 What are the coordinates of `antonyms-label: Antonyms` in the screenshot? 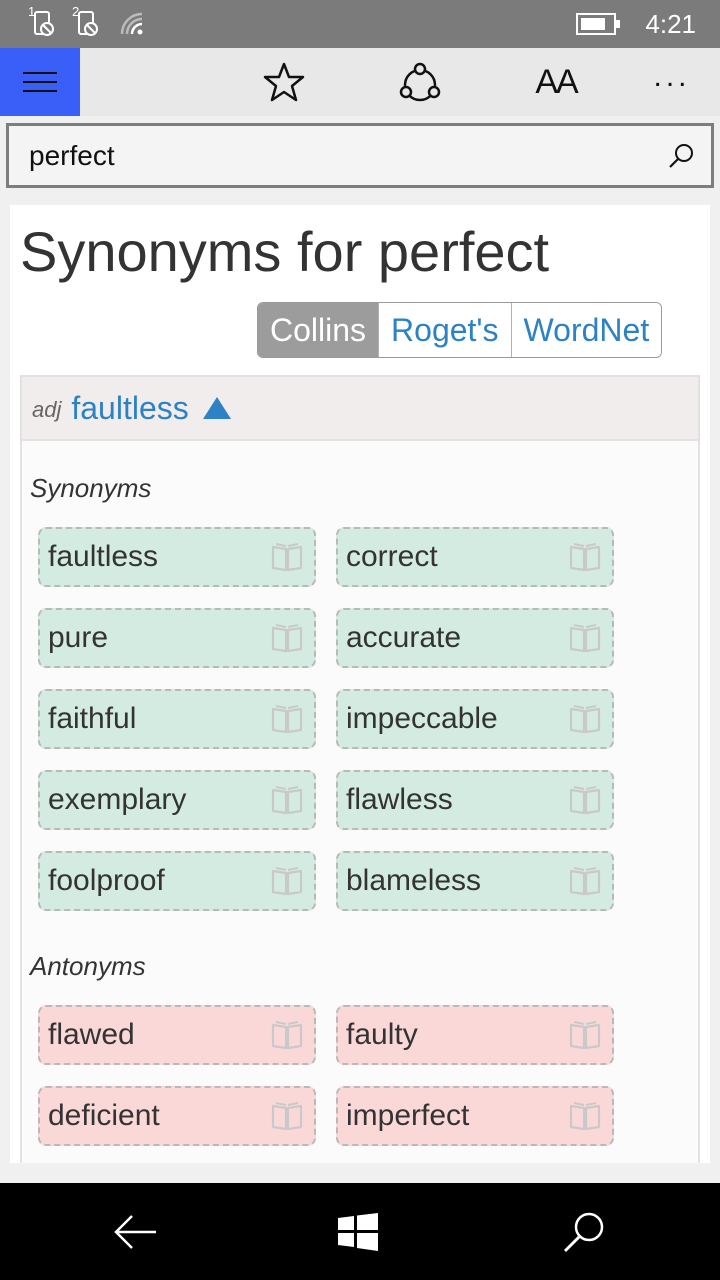 It's located at (88, 966).